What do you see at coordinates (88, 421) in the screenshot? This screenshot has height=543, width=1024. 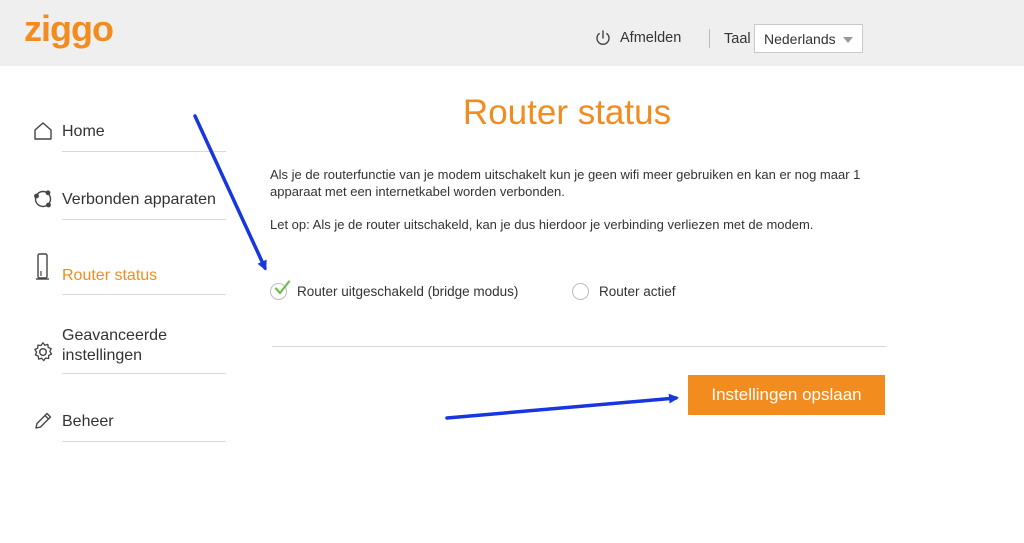 I see `sidebar-item-label: Beheer` at bounding box center [88, 421].